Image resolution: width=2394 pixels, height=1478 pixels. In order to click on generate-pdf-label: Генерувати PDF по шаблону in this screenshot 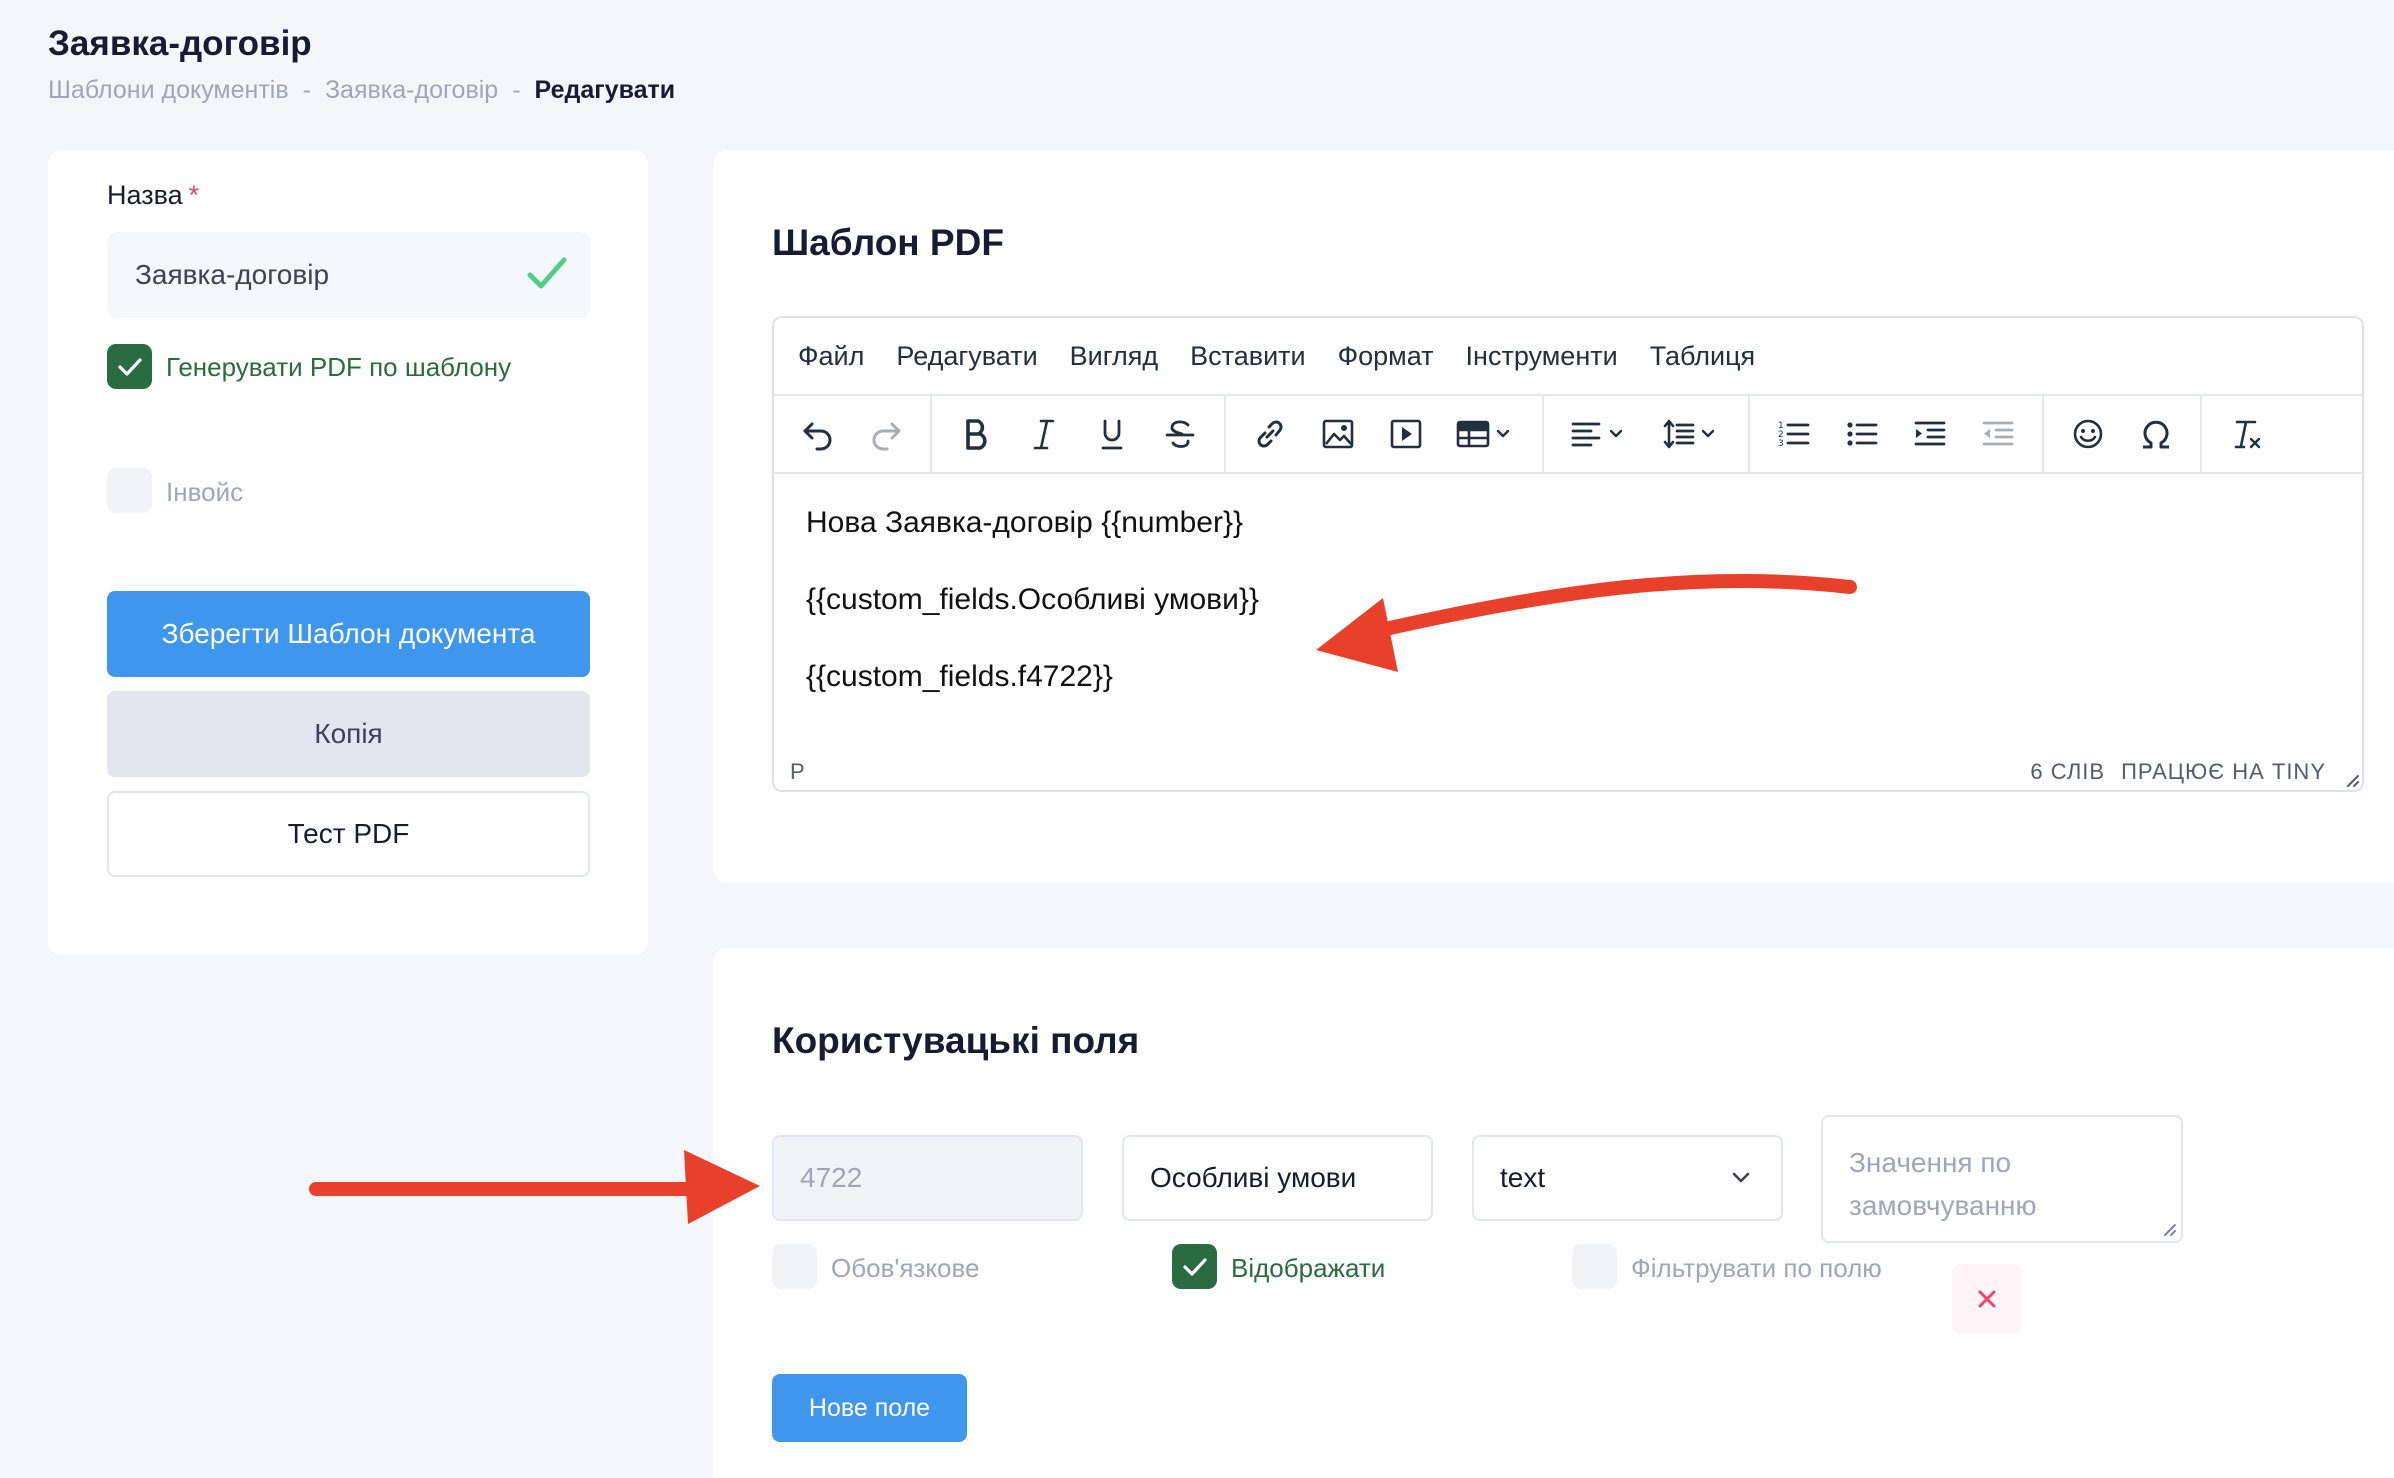, I will do `click(338, 367)`.